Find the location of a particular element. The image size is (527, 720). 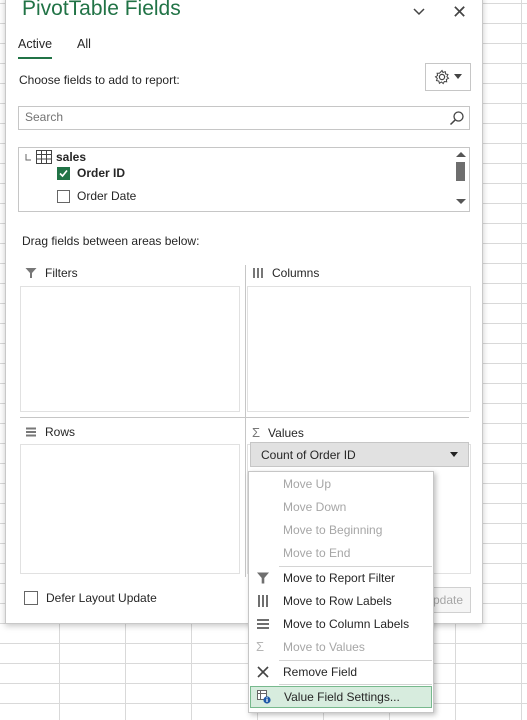

close-icon: ✕ is located at coordinates (459, 12).